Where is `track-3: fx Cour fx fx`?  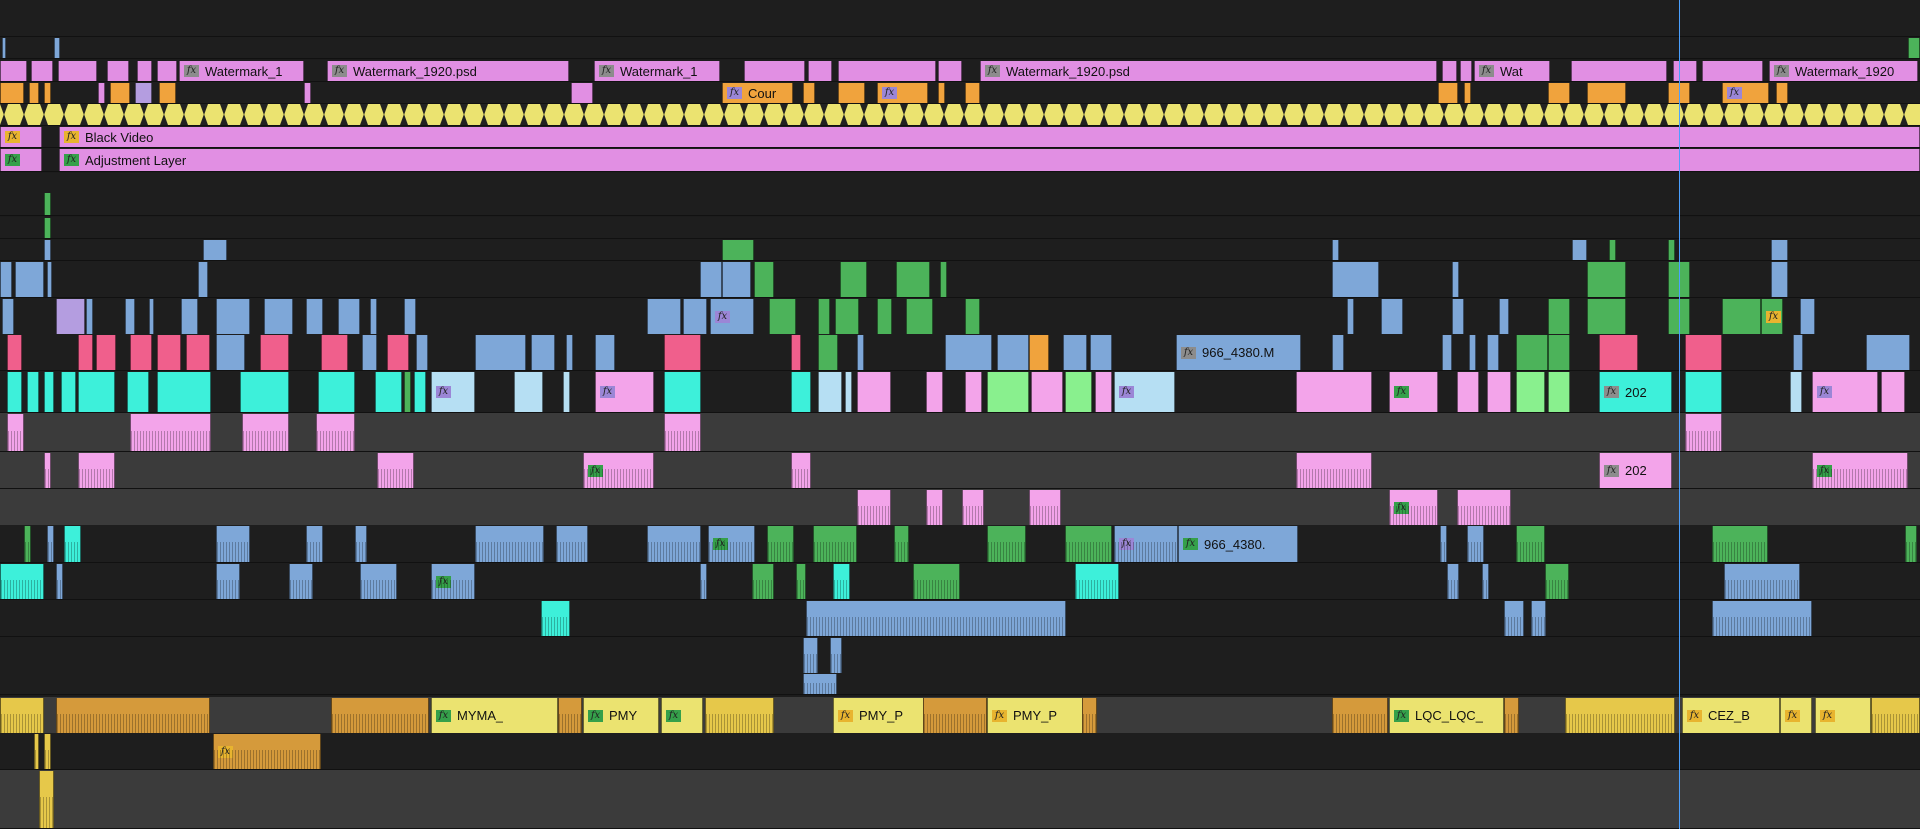
track-3: fx Cour fx fx is located at coordinates (960, 93).